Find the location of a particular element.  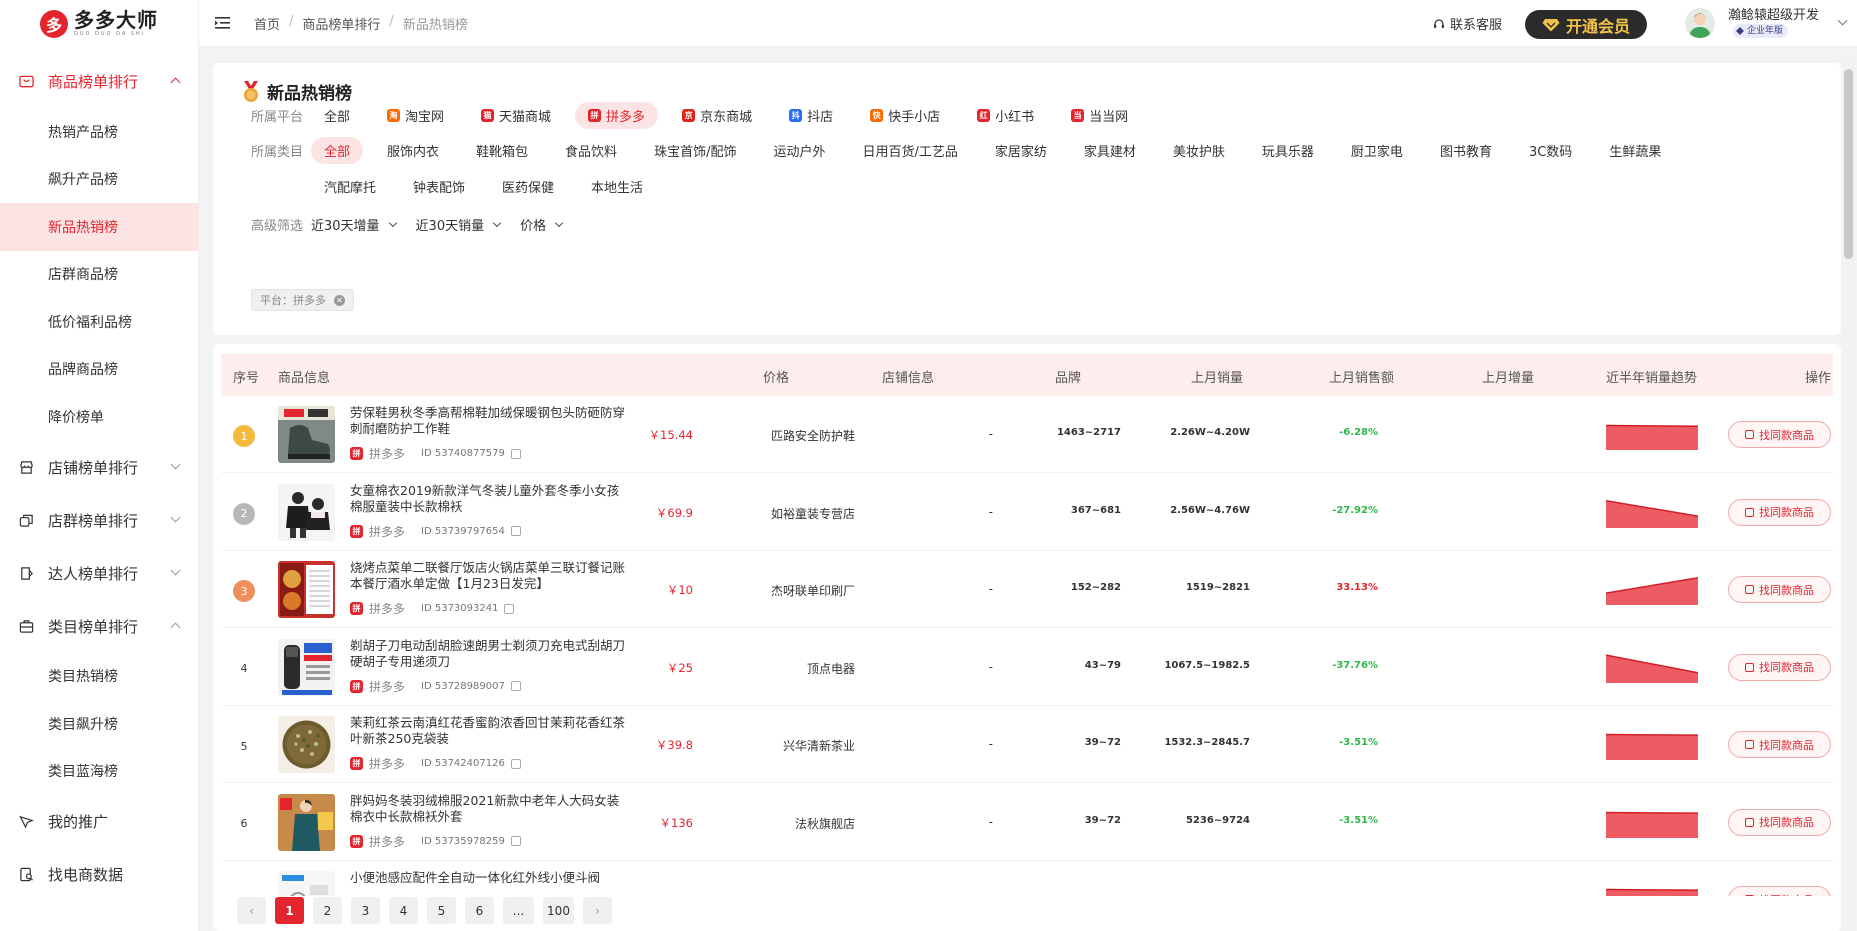

menu-collapse-icon is located at coordinates (222, 23).